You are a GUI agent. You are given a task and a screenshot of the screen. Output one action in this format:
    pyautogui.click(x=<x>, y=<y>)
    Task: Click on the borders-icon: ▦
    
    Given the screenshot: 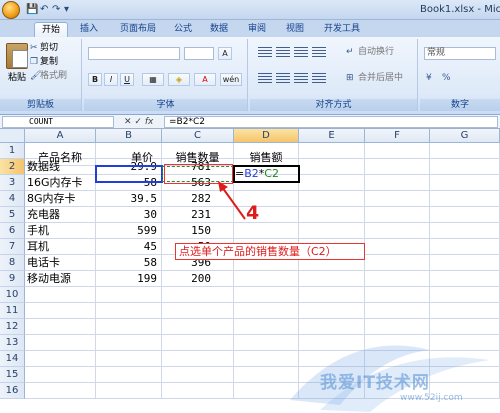 What is the action you would take?
    pyautogui.click(x=153, y=79)
    